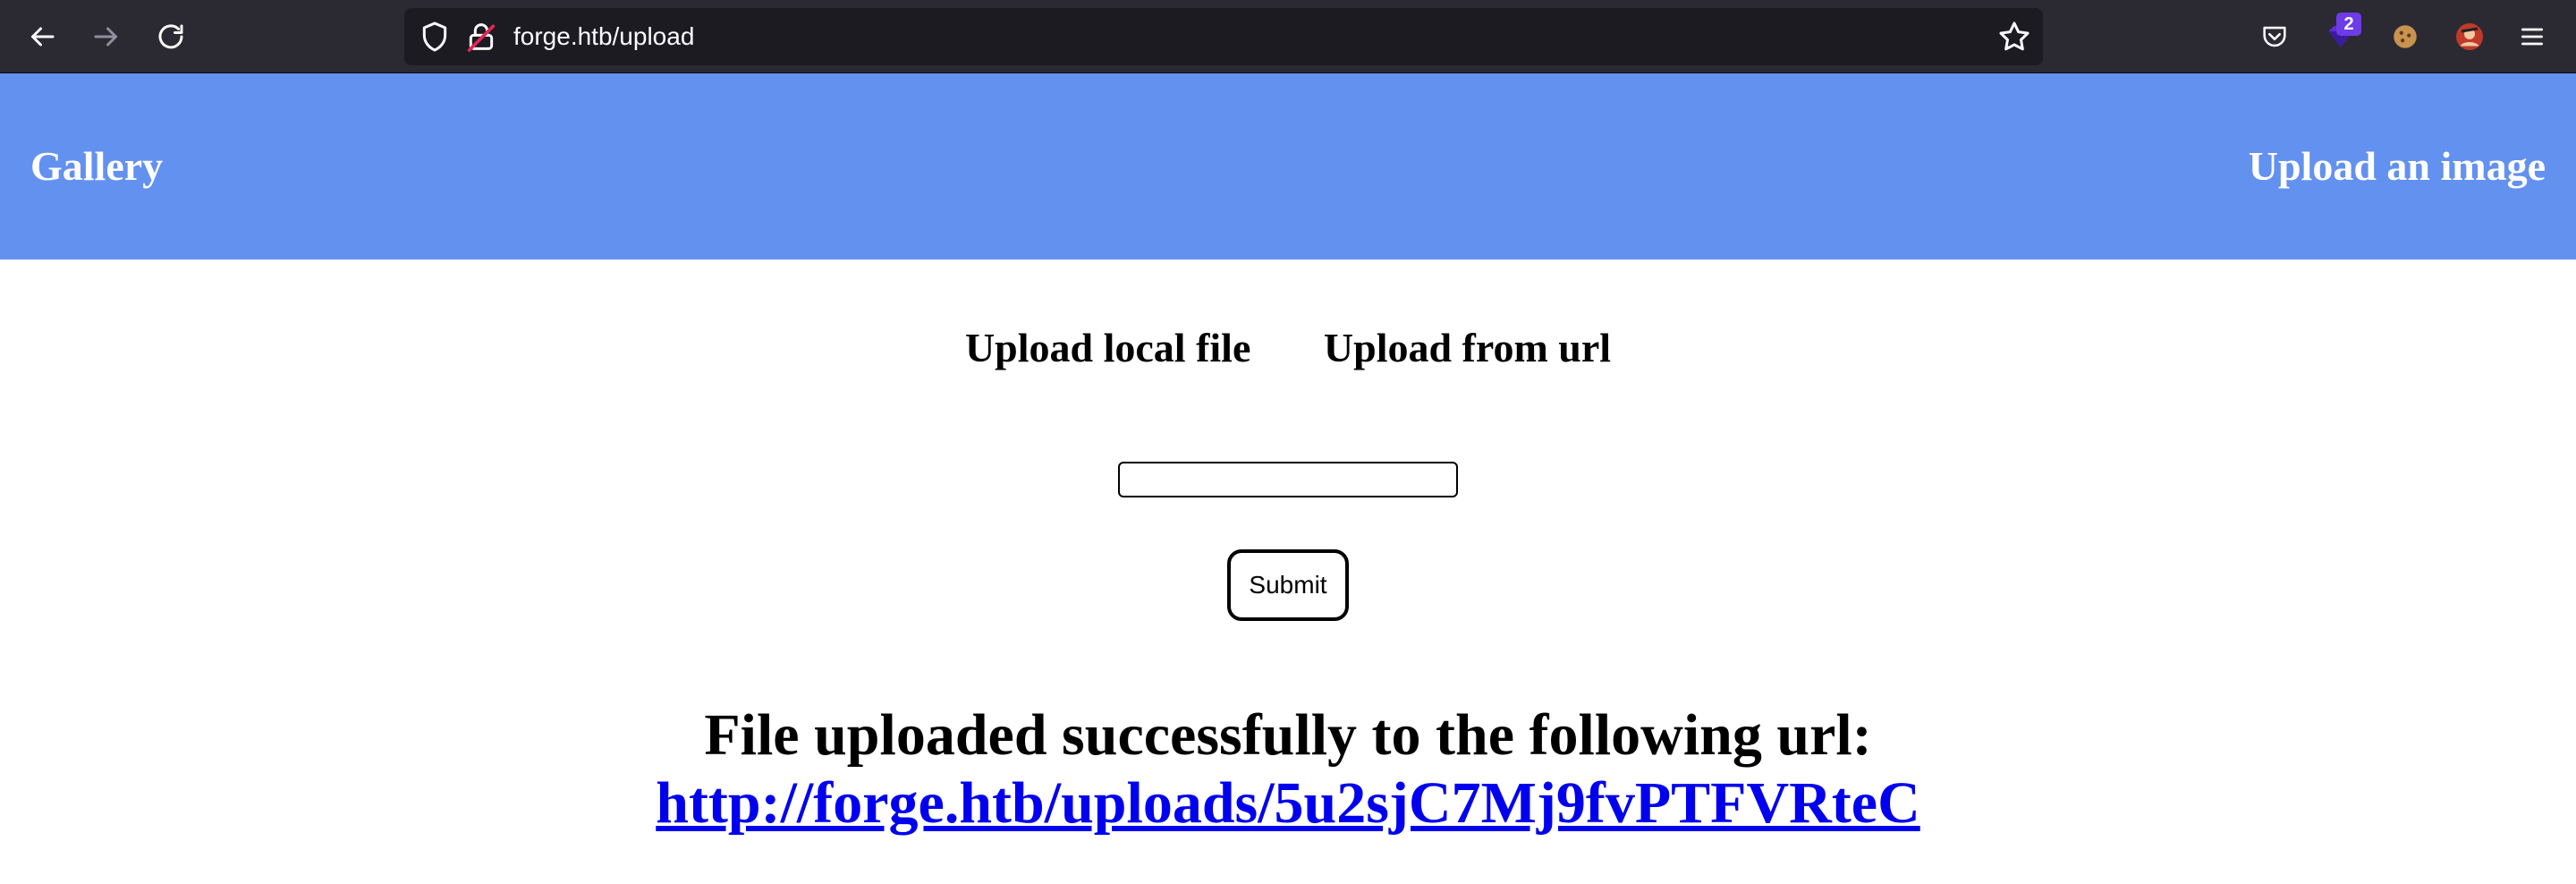 This screenshot has width=2576, height=884. Describe the element at coordinates (435, 37) in the screenshot. I see `shield-icon` at that location.